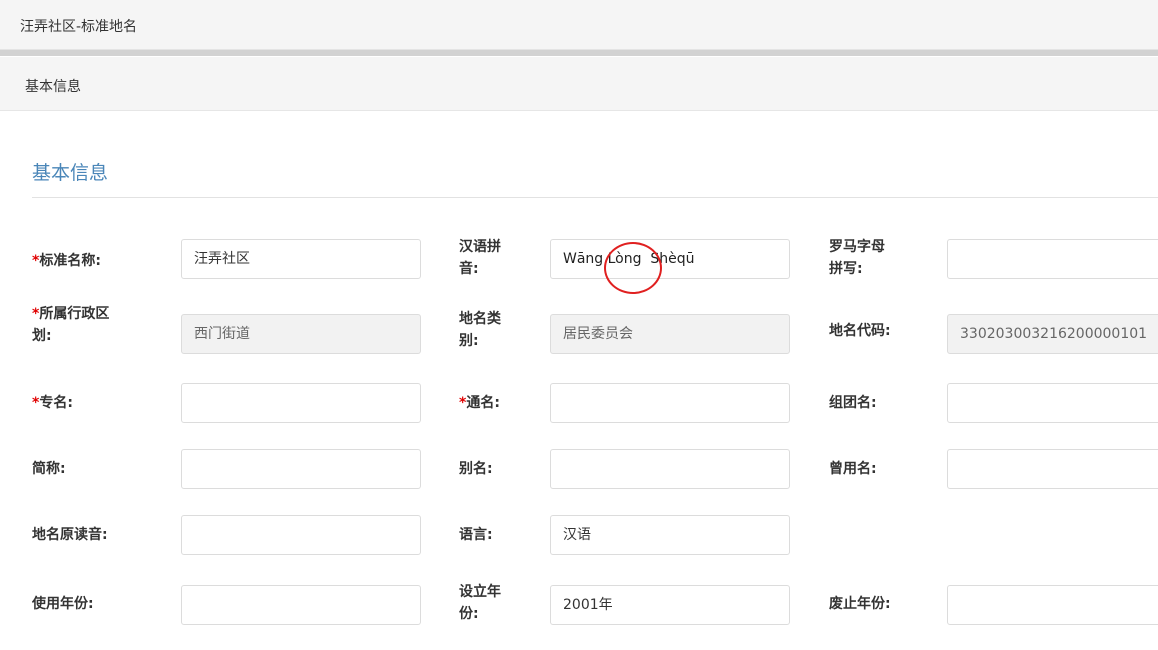 This screenshot has height=650, width=1158. What do you see at coordinates (301, 403) in the screenshot?
I see `proper-name-input` at bounding box center [301, 403].